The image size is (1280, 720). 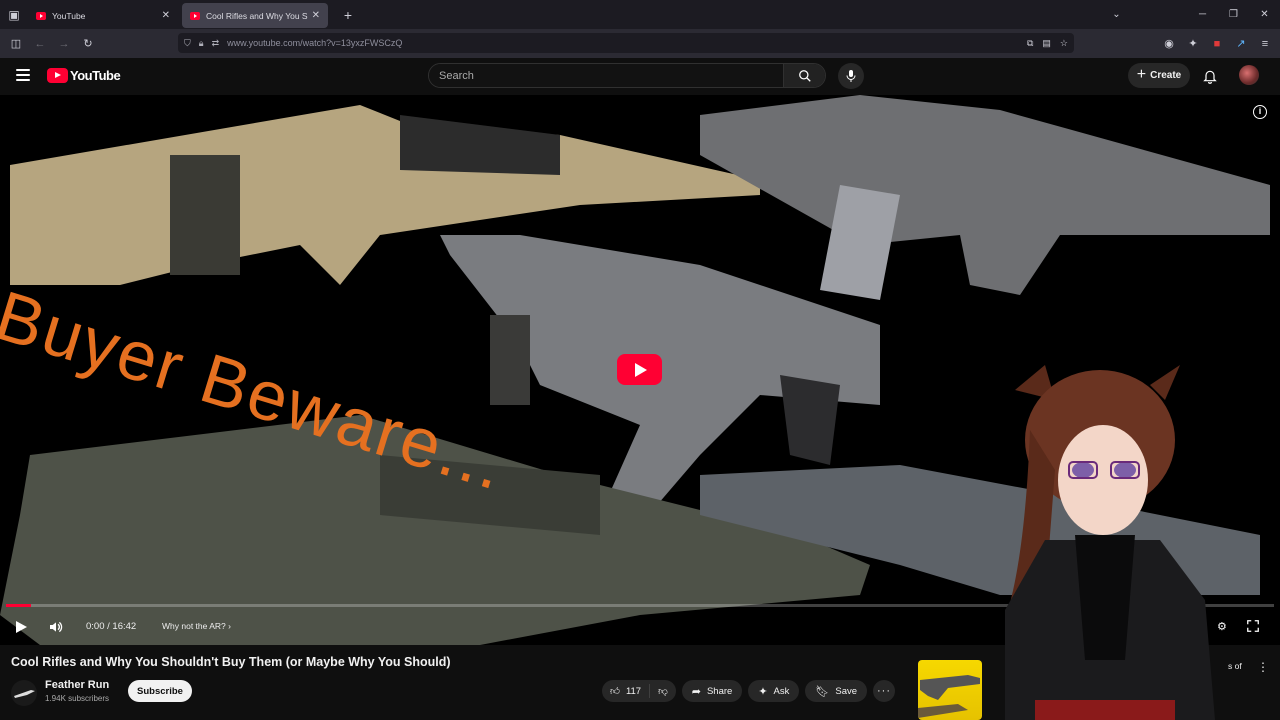 I want to click on like-button: 👍︎ 117, so click(x=625, y=691).